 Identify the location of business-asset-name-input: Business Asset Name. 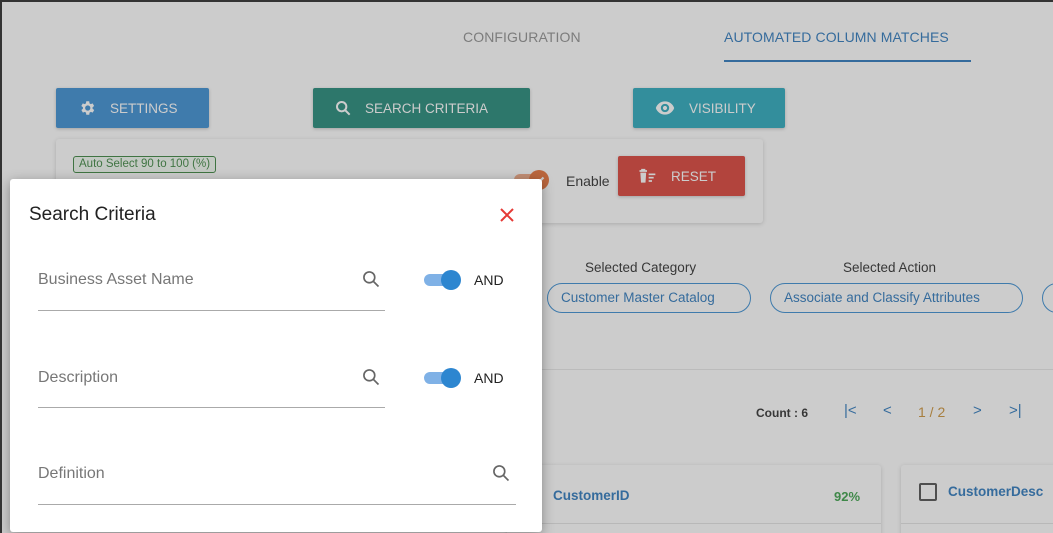
(116, 280).